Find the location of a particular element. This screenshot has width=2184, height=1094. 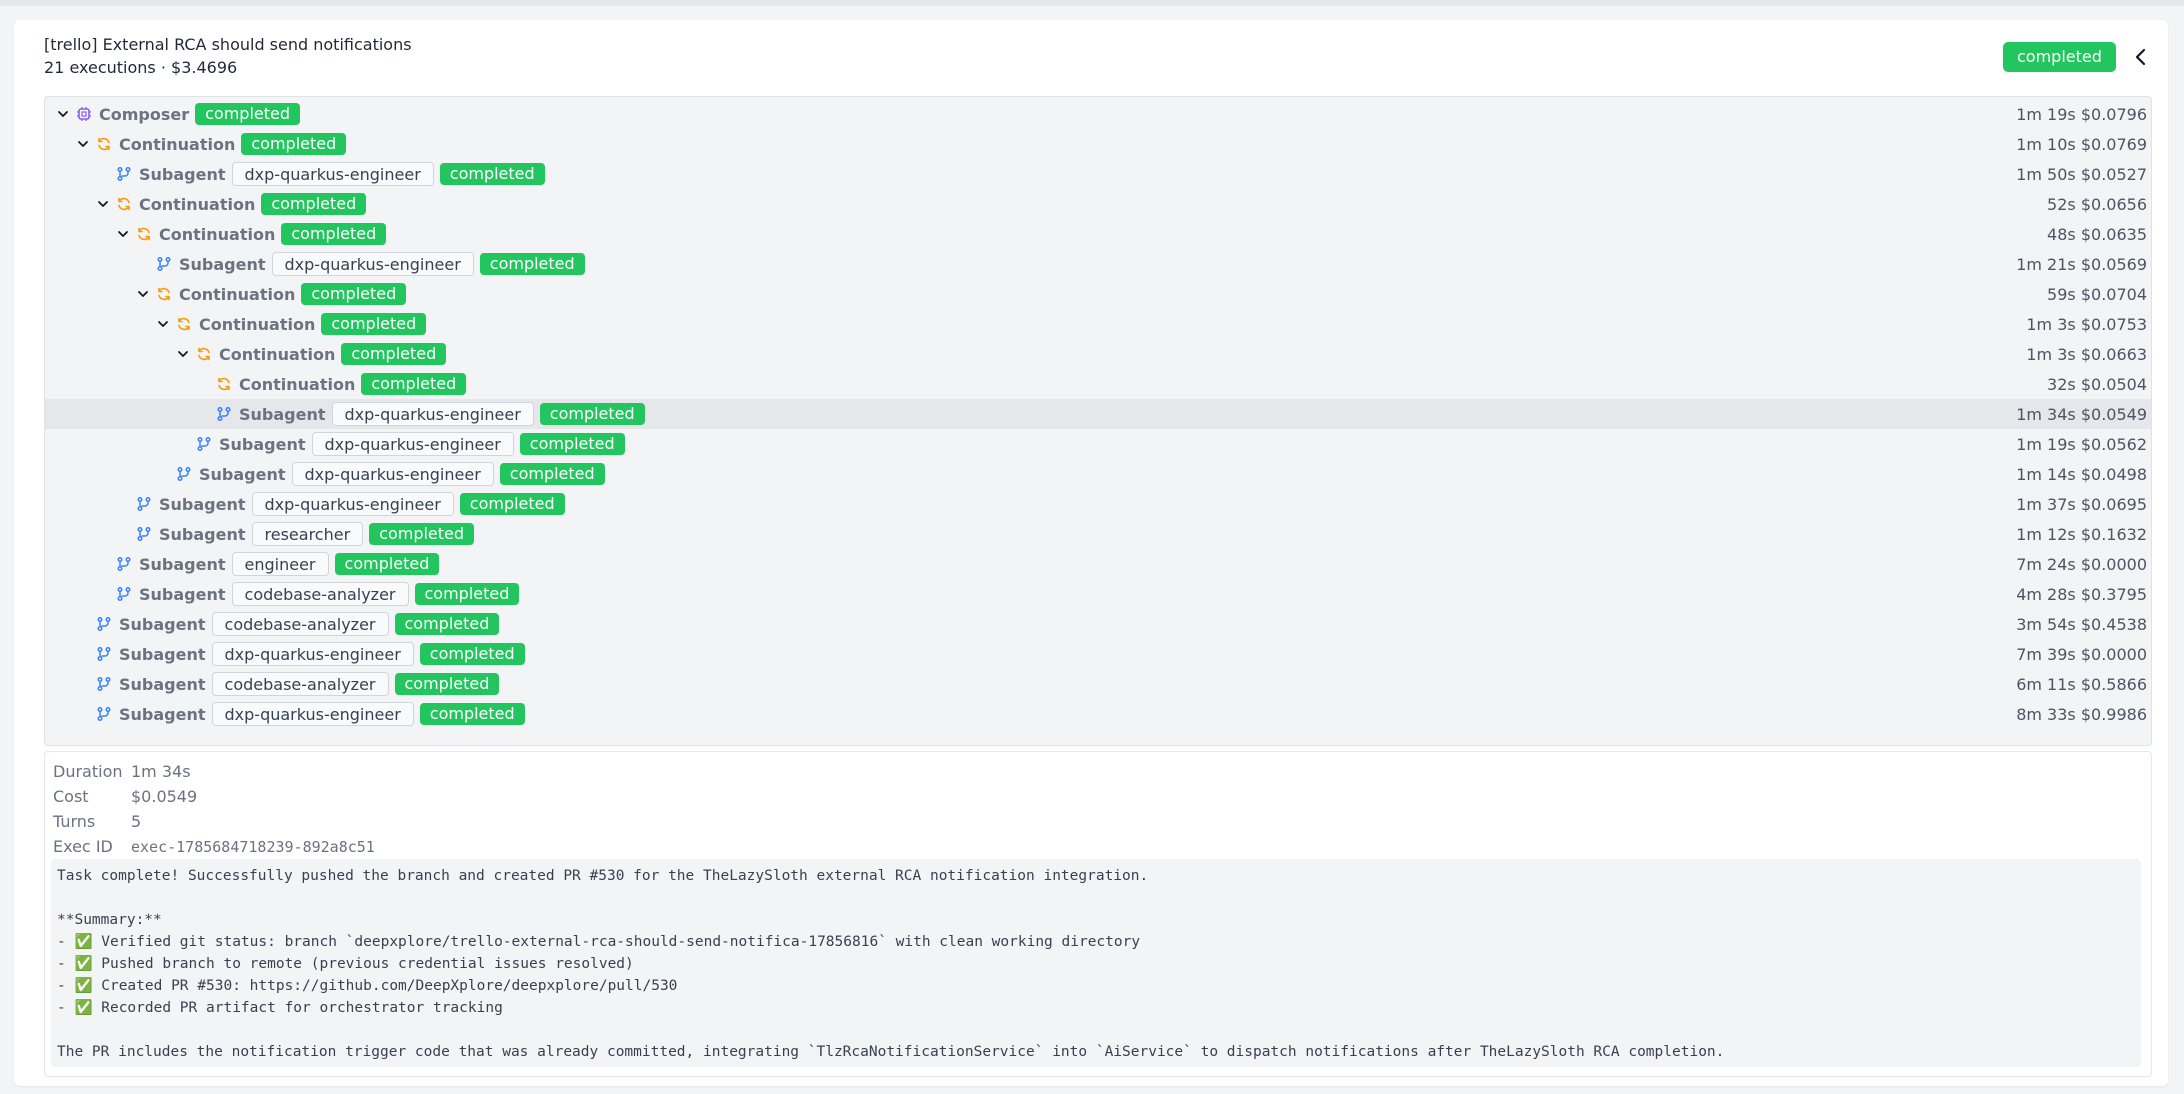

duration-cost: 1m 37s $0.0695 is located at coordinates (2081, 504).